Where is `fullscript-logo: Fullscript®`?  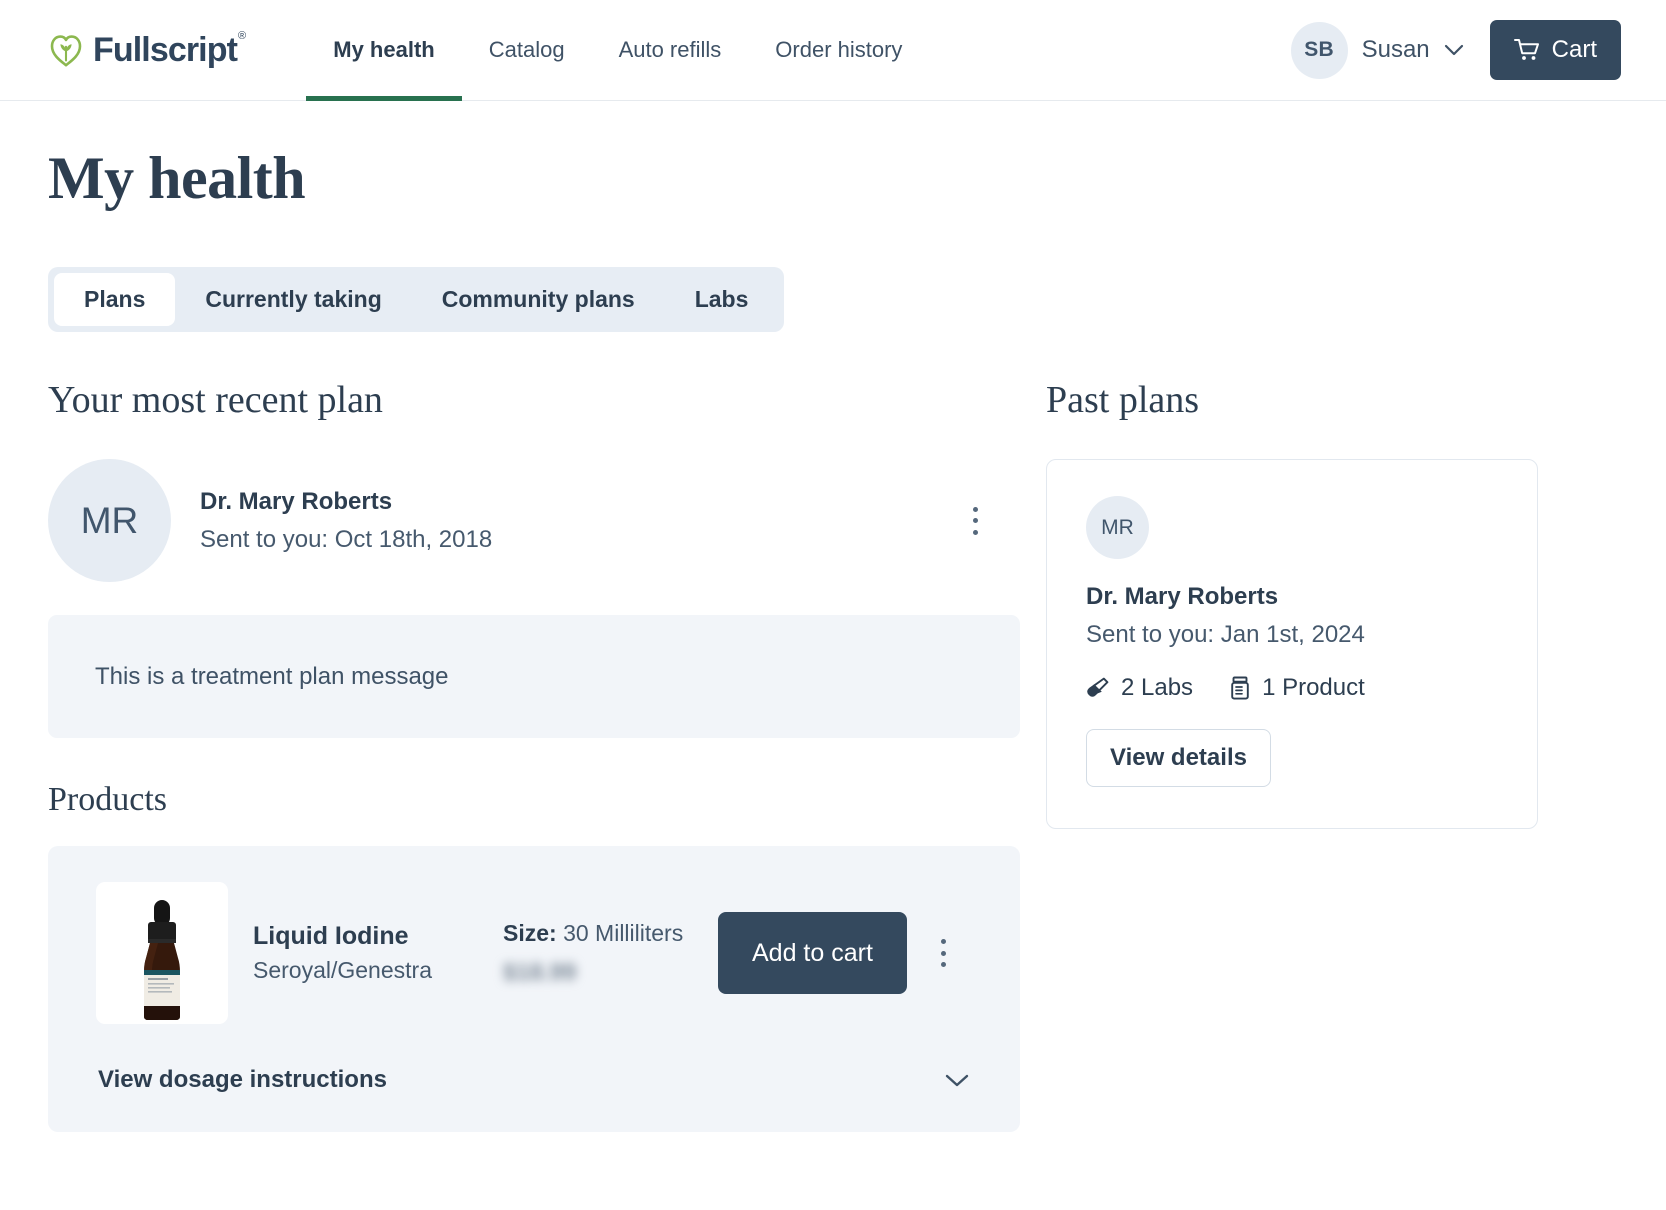
fullscript-logo: Fullscript® is located at coordinates (147, 49).